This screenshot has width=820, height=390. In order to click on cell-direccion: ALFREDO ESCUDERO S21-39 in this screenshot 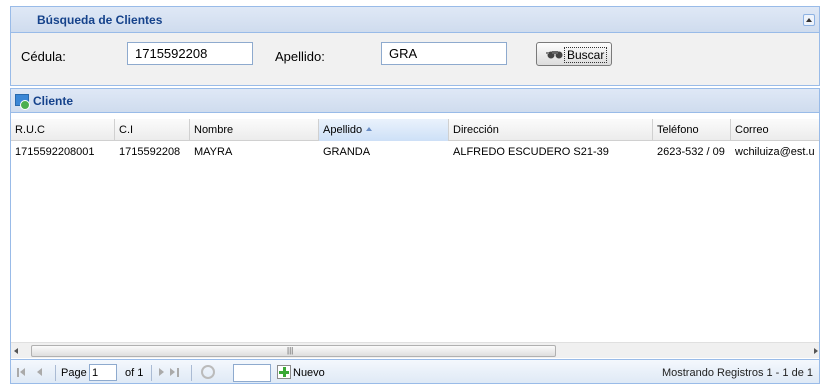, I will do `click(531, 152)`.